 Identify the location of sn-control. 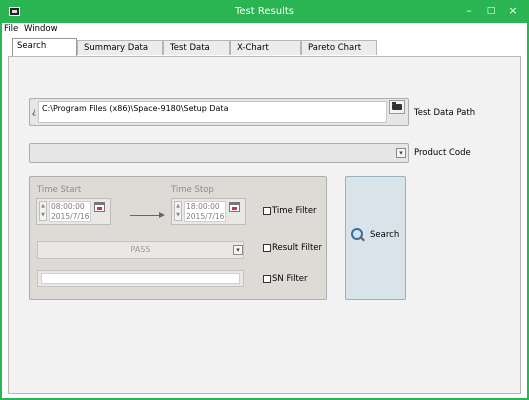
(140, 278).